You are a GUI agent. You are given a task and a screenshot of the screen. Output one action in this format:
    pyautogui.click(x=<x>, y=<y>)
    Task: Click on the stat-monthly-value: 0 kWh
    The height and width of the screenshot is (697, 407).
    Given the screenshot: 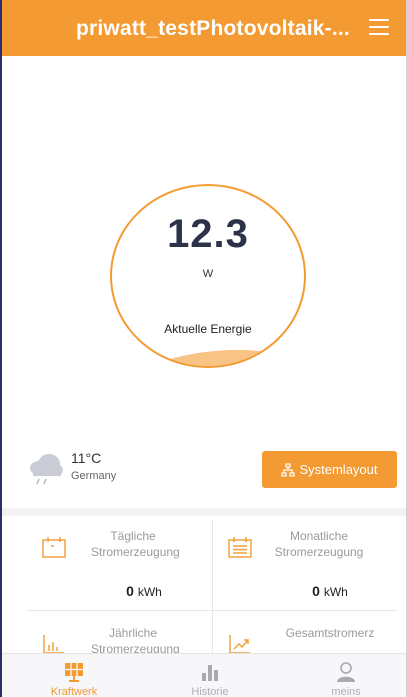 What is the action you would take?
    pyautogui.click(x=330, y=591)
    